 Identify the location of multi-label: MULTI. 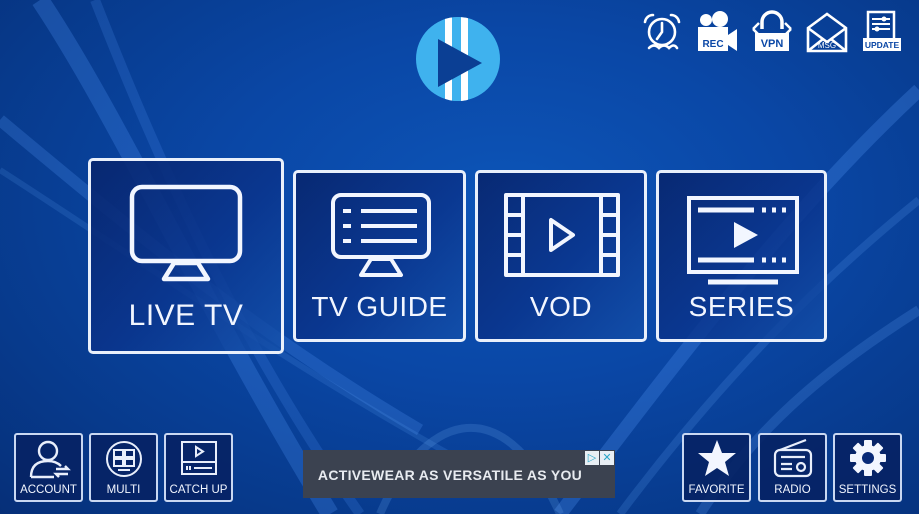
(123, 490).